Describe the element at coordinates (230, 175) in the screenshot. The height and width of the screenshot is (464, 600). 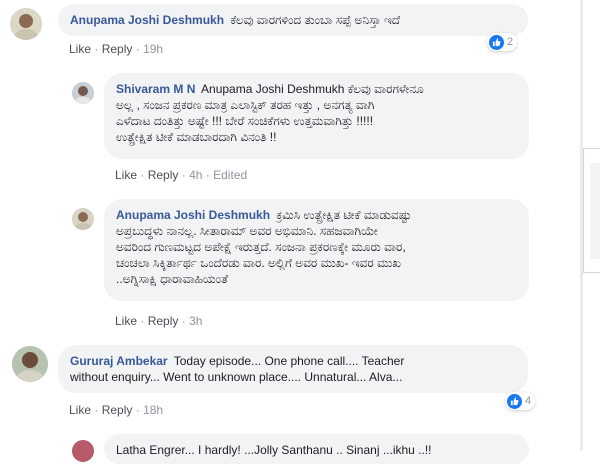
I see `edited-label: Edited` at that location.